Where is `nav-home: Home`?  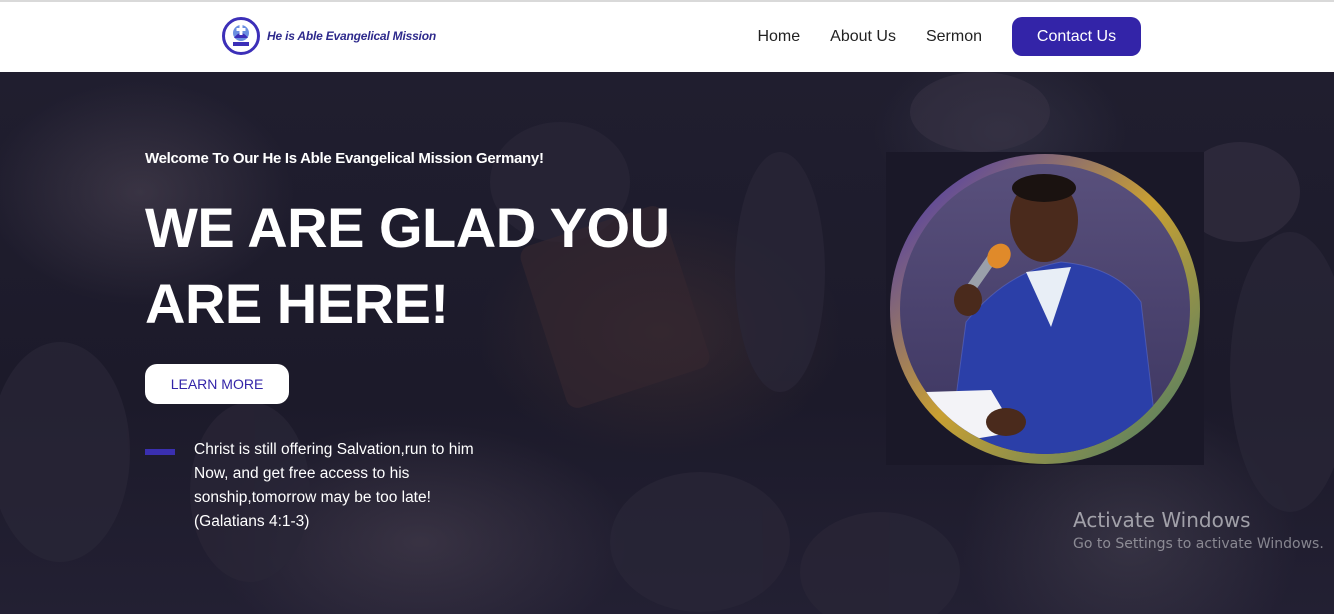
nav-home: Home is located at coordinates (778, 37).